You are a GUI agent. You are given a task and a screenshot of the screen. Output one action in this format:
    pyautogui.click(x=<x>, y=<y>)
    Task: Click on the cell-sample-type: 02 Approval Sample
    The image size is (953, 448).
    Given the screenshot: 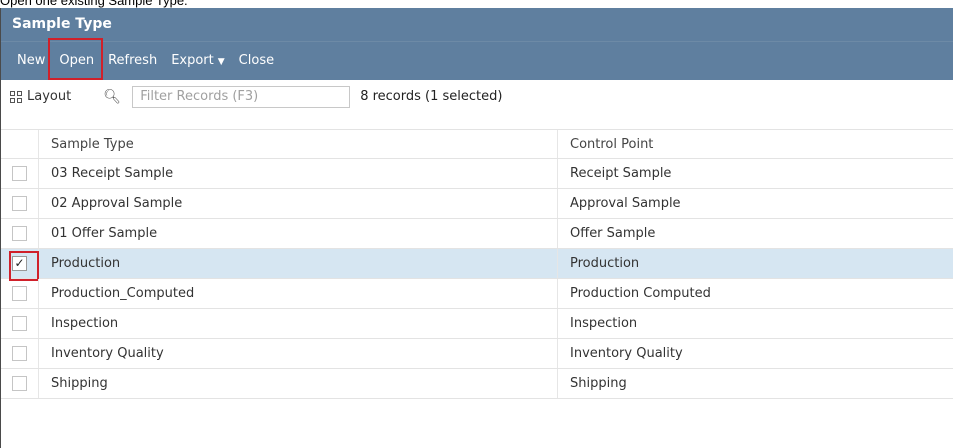 What is the action you would take?
    pyautogui.click(x=298, y=203)
    